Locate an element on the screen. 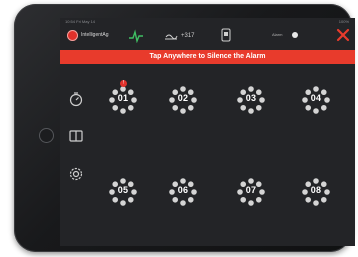  alarm-label: Alarm is located at coordinates (277, 34).